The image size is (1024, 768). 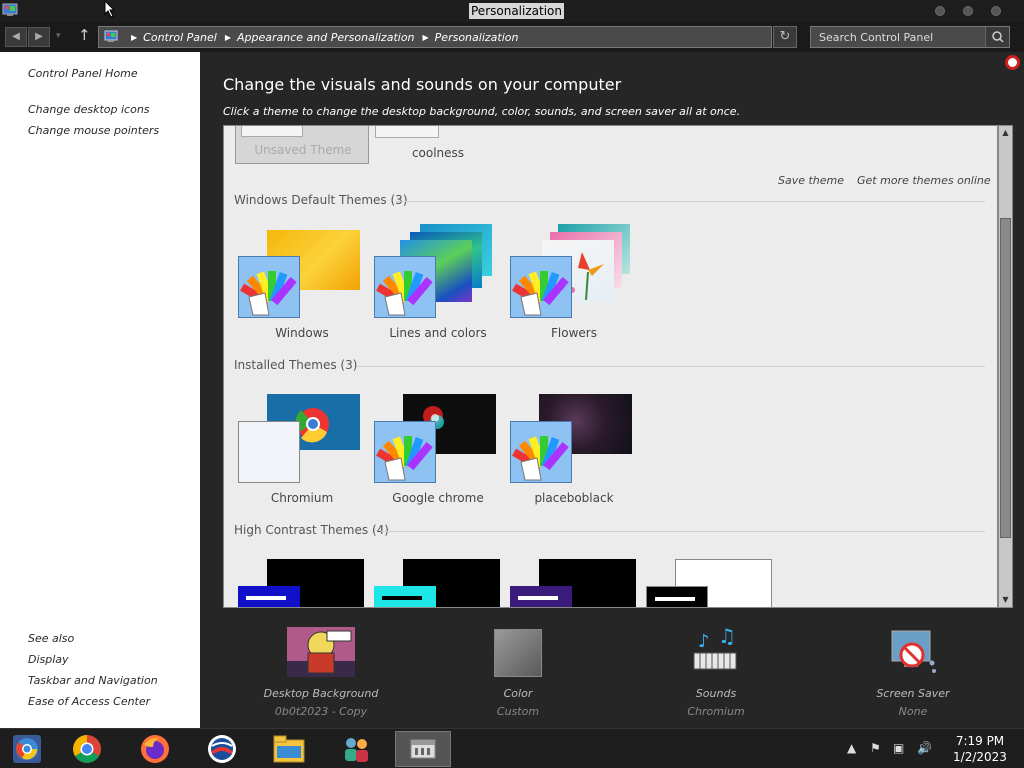 I want to click on theme-windows, so click(x=300, y=271).